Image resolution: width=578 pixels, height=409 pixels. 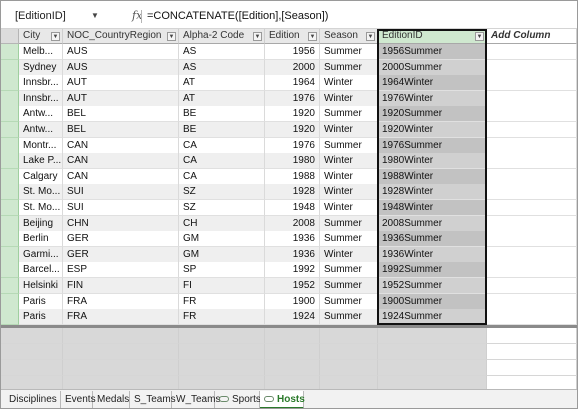 What do you see at coordinates (432, 146) in the screenshot?
I see `table-cell: 1976Summer` at bounding box center [432, 146].